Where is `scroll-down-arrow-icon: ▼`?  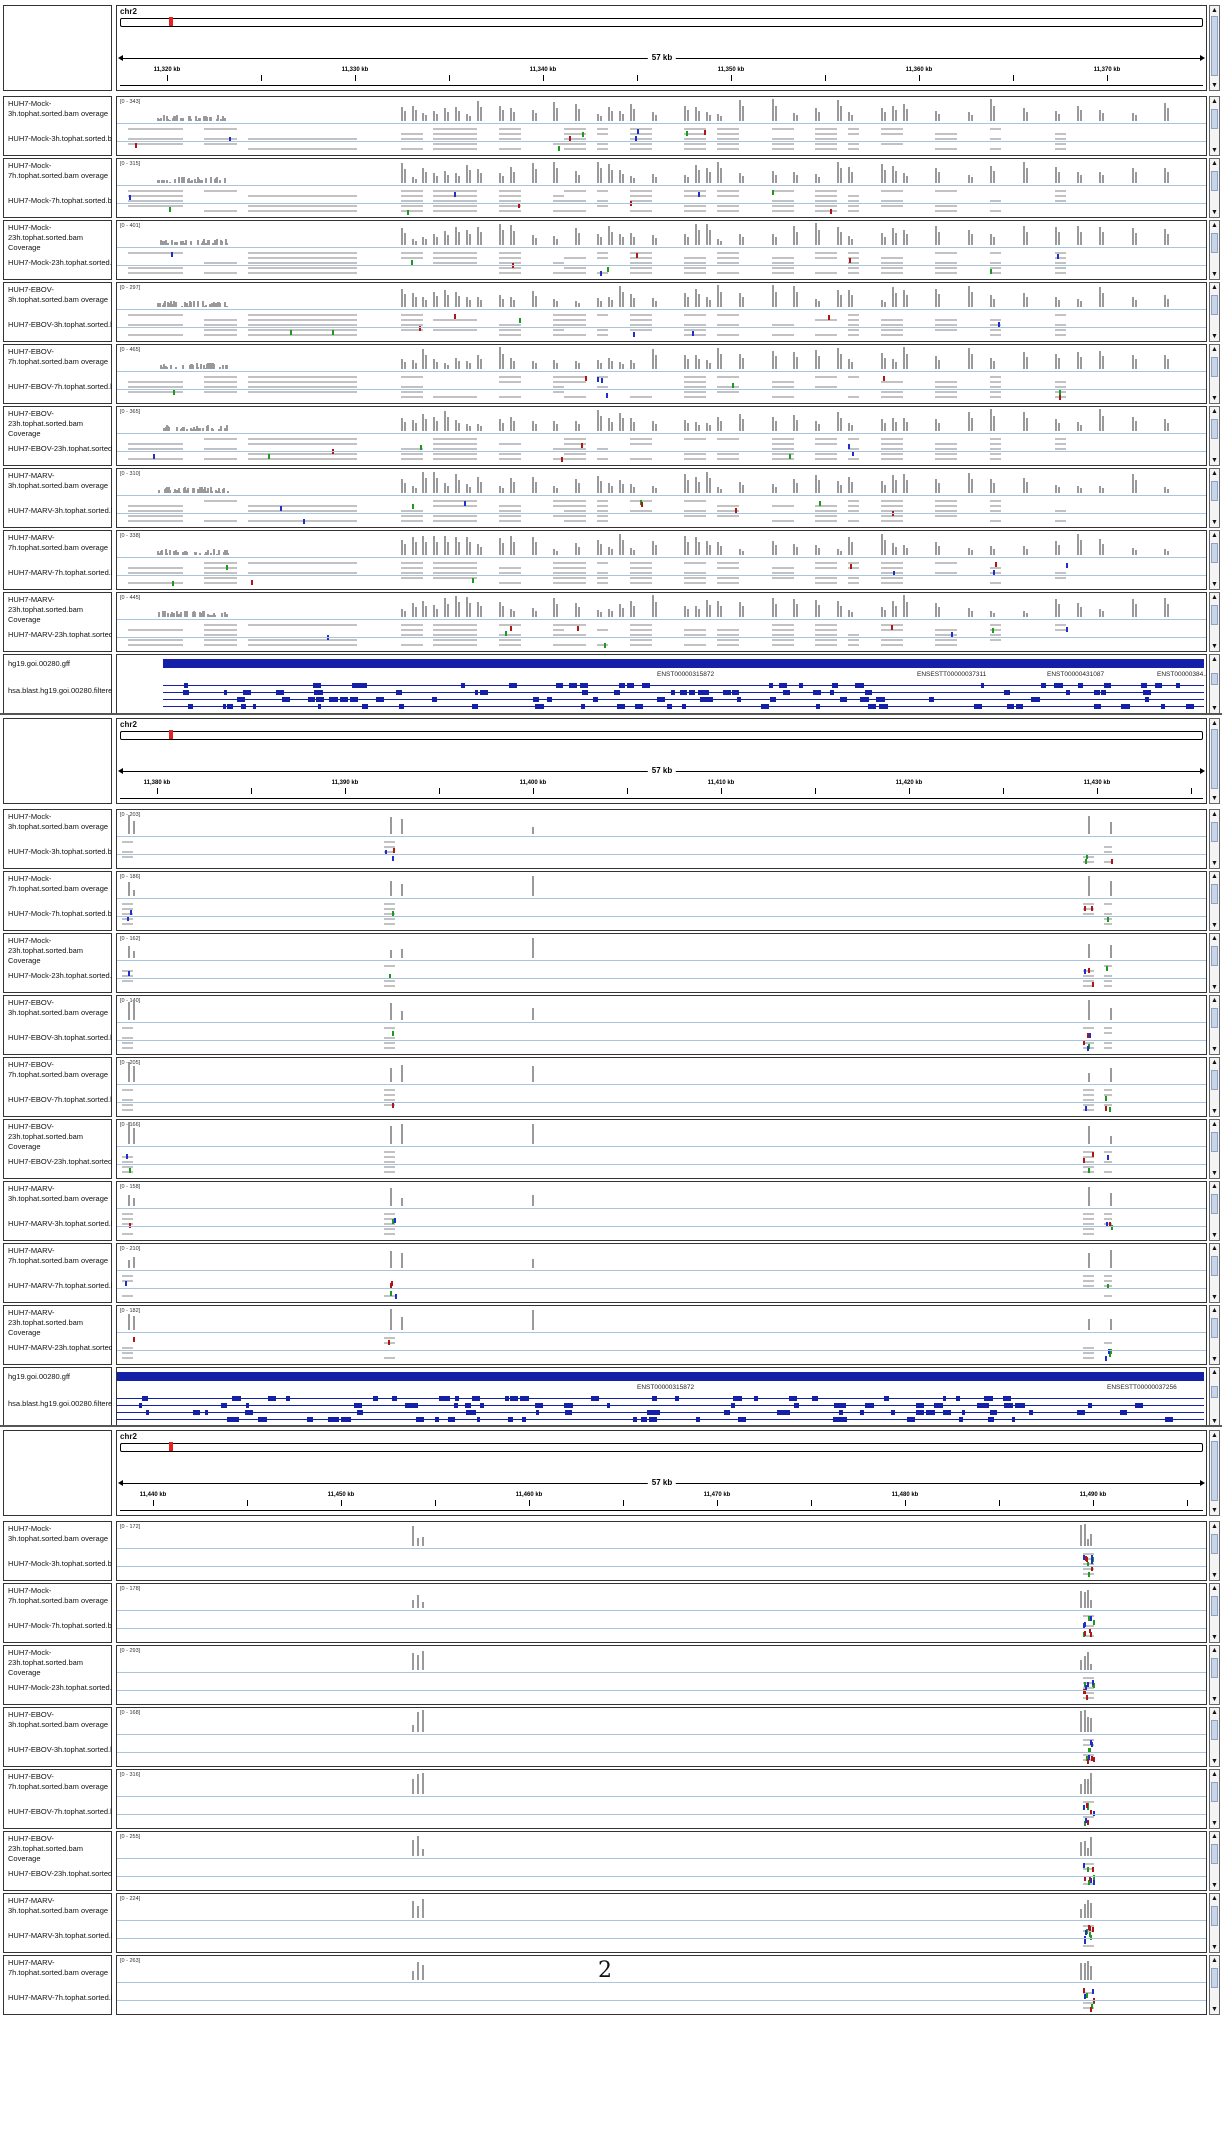 scroll-down-arrow-icon: ▼ is located at coordinates (1214, 987).